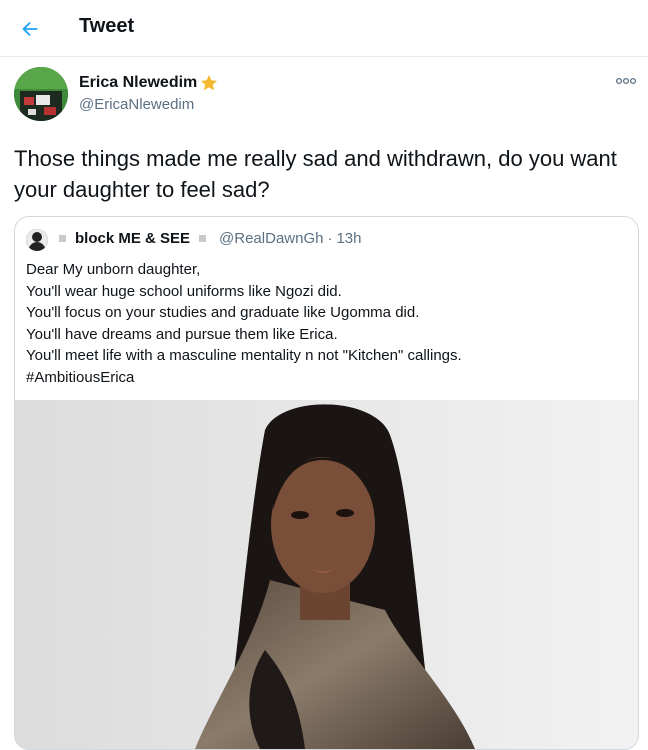 This screenshot has width=648, height=750. What do you see at coordinates (136, 104) in the screenshot?
I see `author-handle: @EricaNlewedim` at bounding box center [136, 104].